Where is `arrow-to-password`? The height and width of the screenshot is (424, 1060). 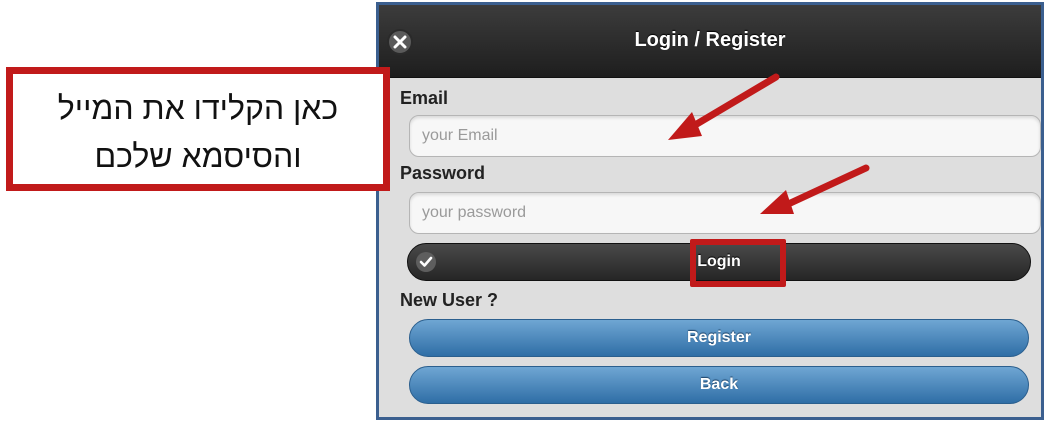
arrow-to-password is located at coordinates (815, 189).